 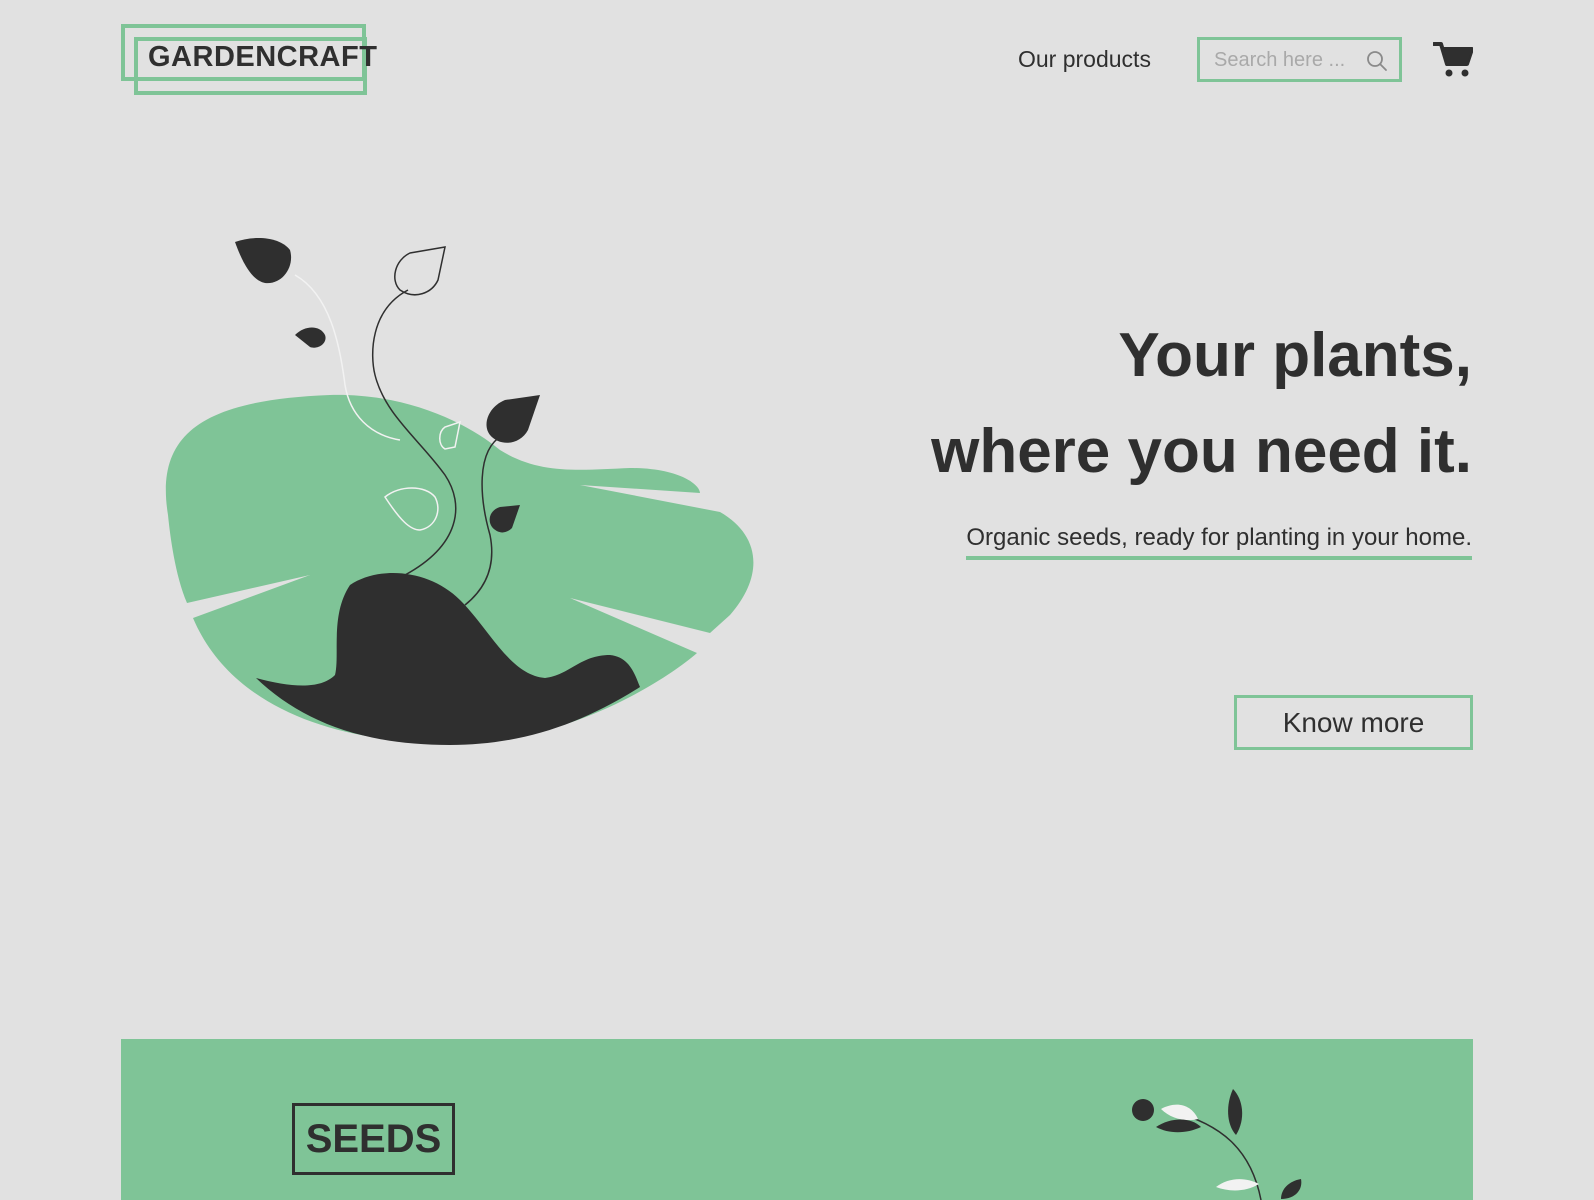 What do you see at coordinates (797, 1119) in the screenshot?
I see `seeds-section: SEEDS` at bounding box center [797, 1119].